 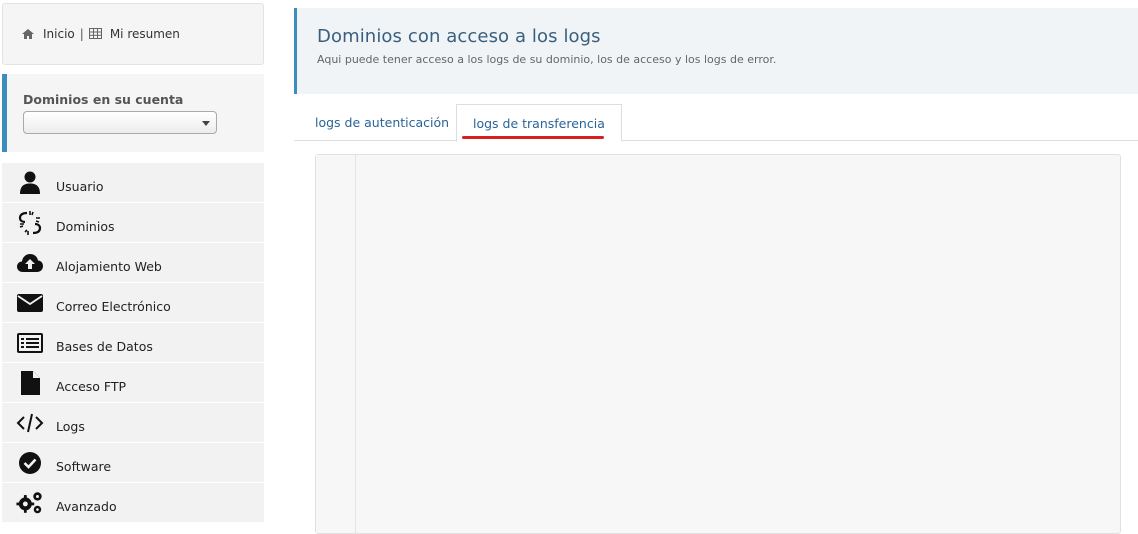 I want to click on caret-down-icon, so click(x=206, y=123).